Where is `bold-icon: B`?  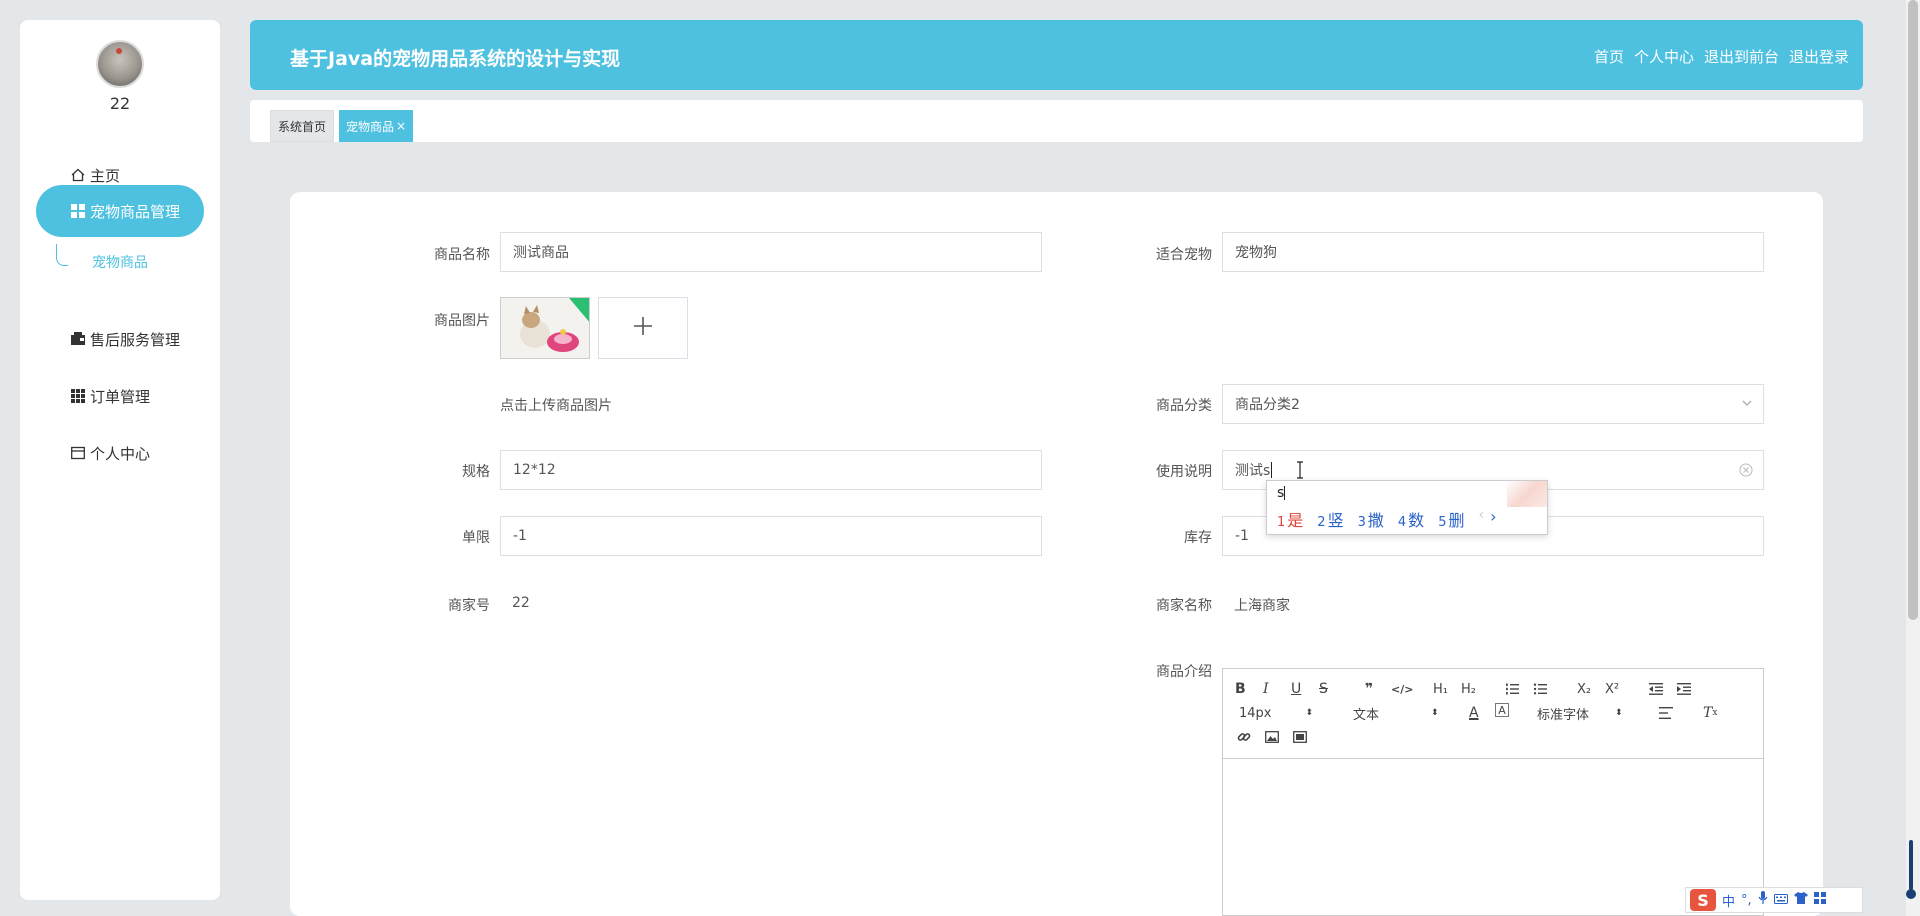 bold-icon: B is located at coordinates (1240, 689).